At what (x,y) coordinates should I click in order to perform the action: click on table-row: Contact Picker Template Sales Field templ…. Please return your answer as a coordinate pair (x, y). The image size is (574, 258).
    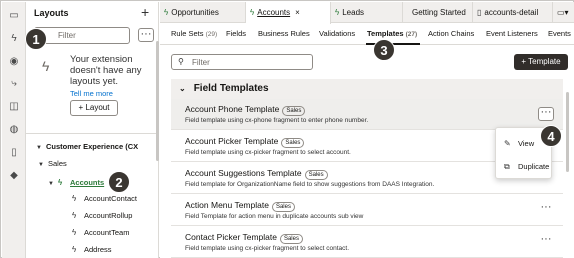
    Looking at the image, I should click on (367, 242).